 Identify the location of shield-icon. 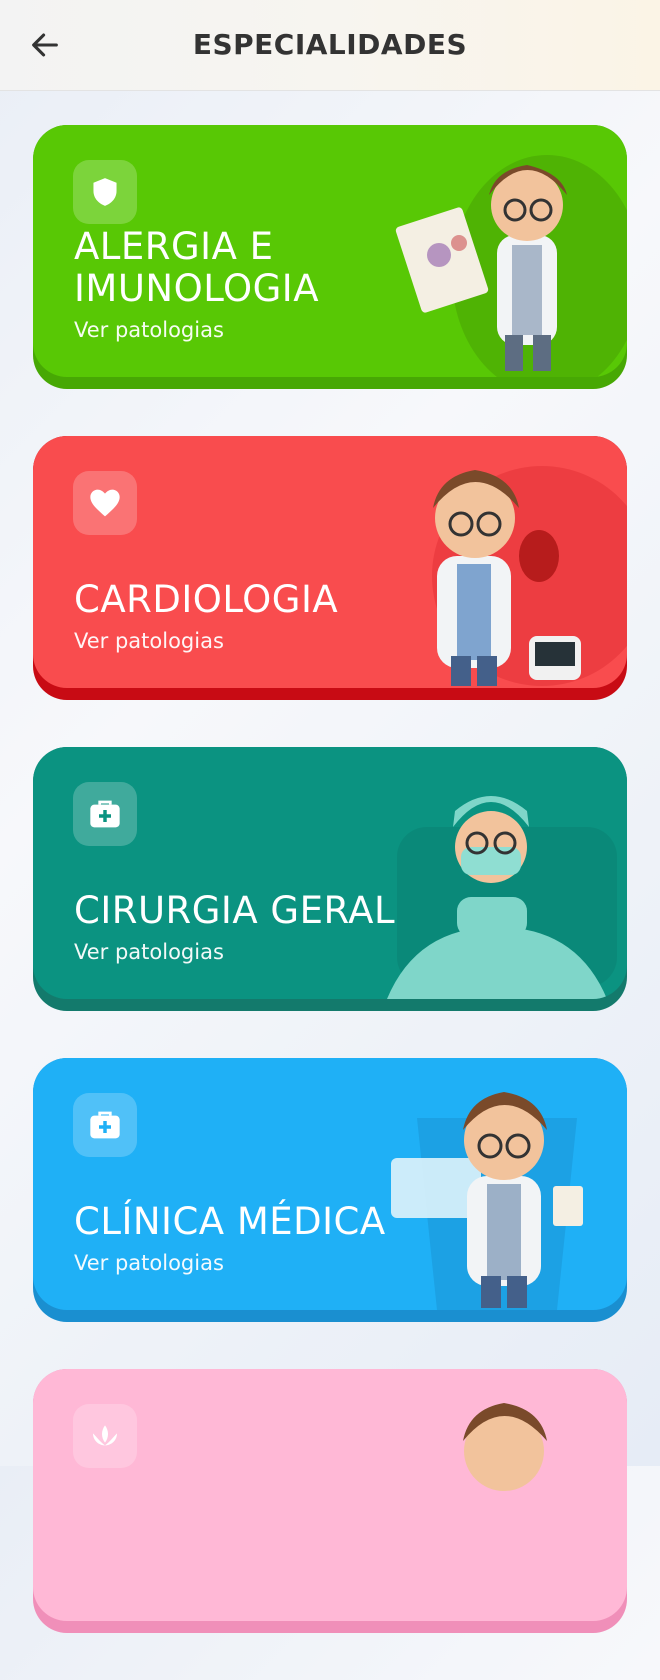
(105, 192).